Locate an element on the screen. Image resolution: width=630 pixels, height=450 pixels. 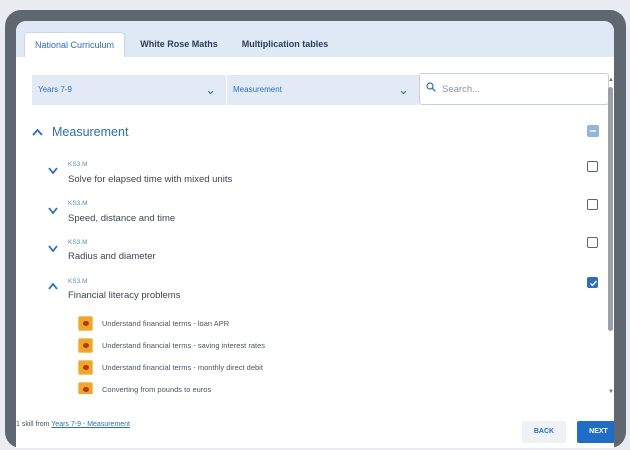
item-title: Solve for elapsed time with mixed units is located at coordinates (150, 179).